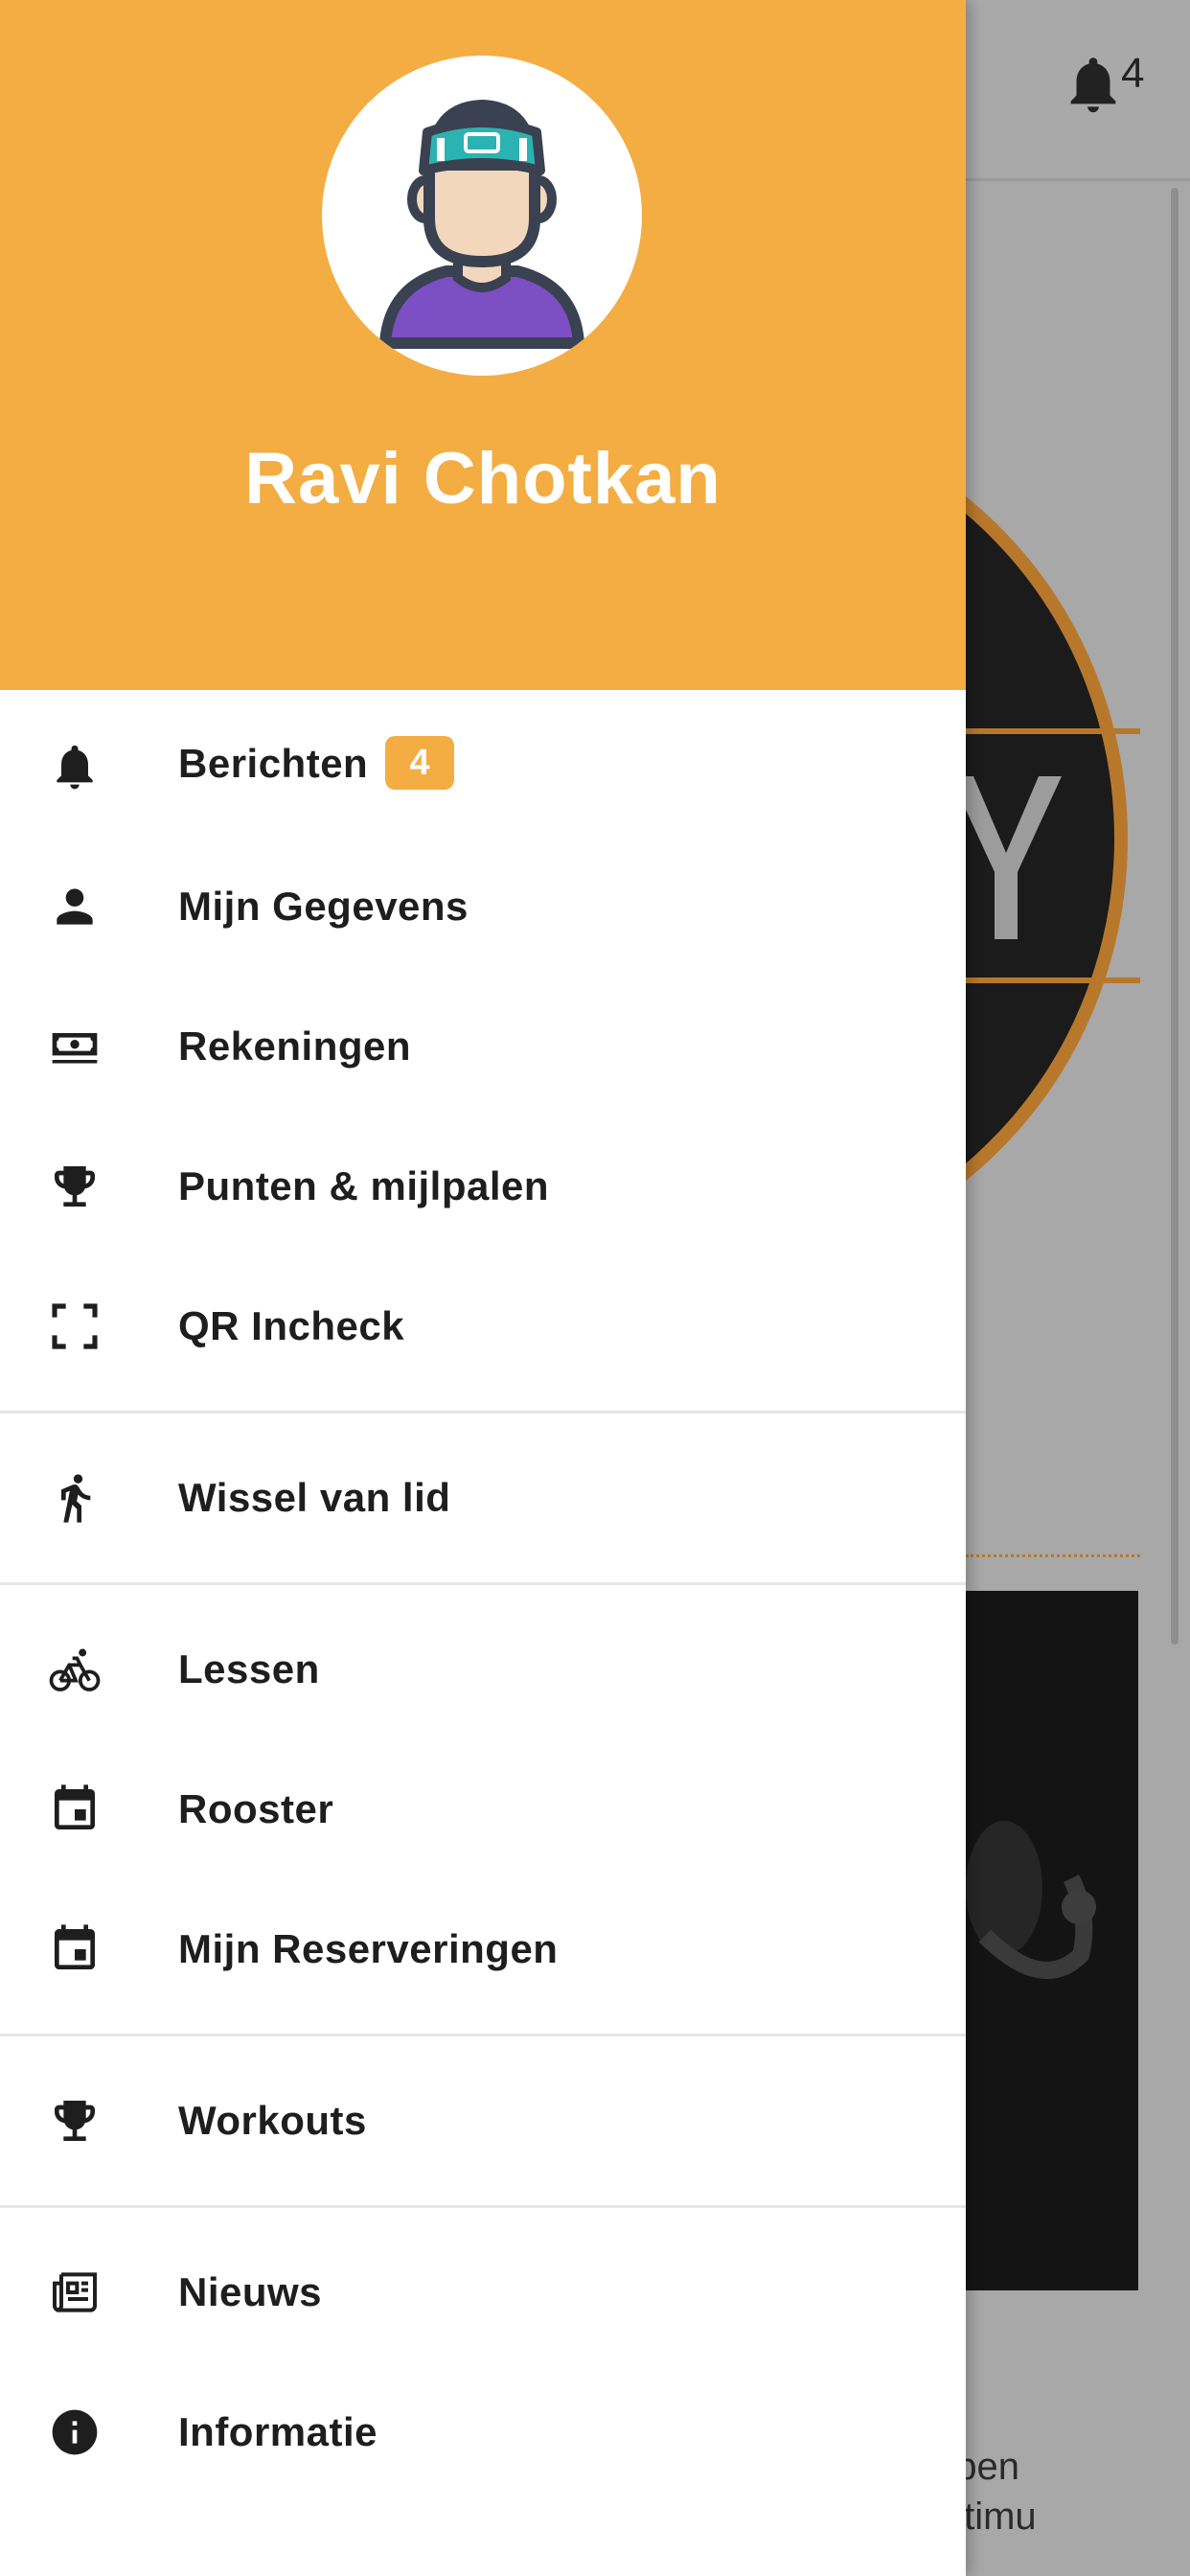  What do you see at coordinates (74, 906) in the screenshot?
I see `person-icon` at bounding box center [74, 906].